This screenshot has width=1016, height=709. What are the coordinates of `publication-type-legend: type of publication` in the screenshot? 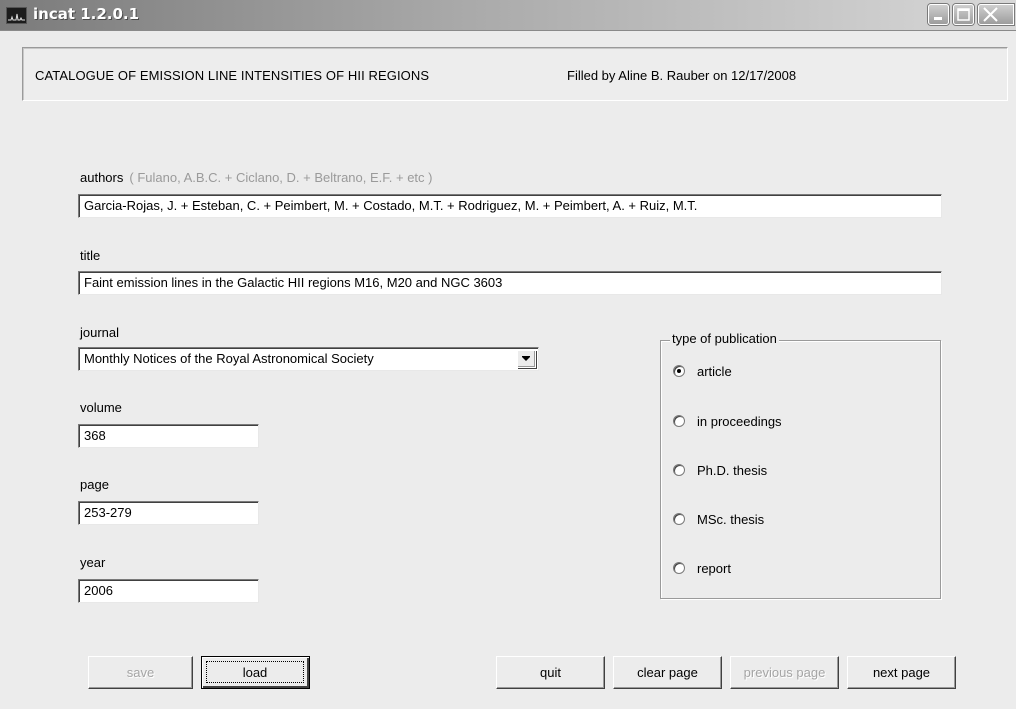 It's located at (724, 338).